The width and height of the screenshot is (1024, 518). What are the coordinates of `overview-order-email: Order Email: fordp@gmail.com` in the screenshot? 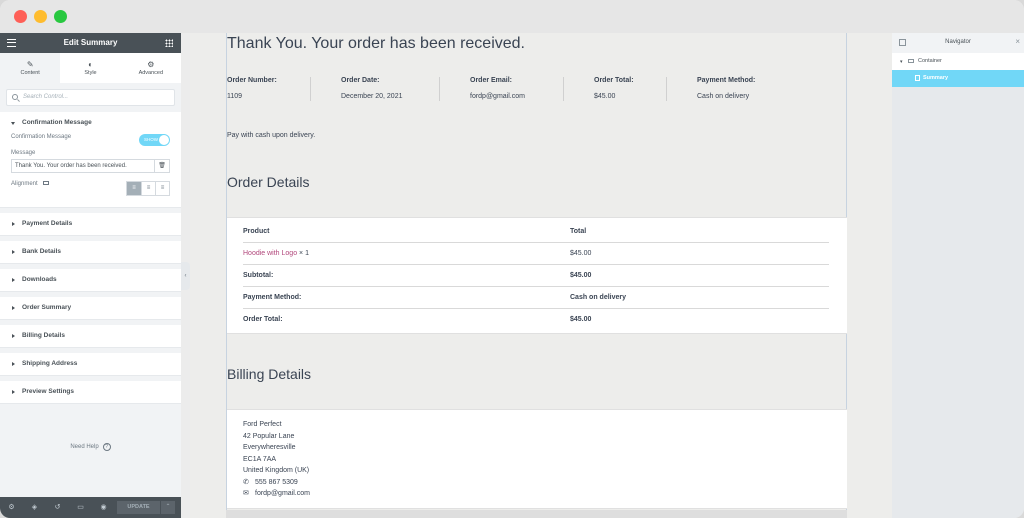 It's located at (497, 88).